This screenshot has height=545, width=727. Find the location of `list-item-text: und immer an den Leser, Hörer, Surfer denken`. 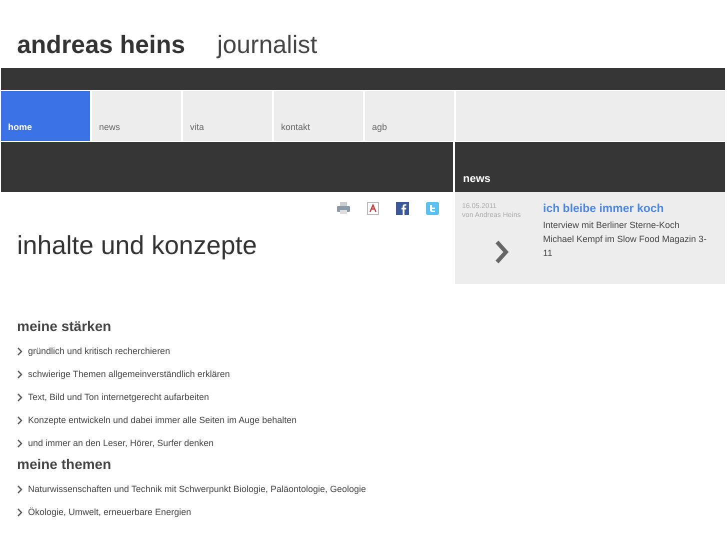

list-item-text: und immer an den Leser, Hörer, Surfer denken is located at coordinates (121, 443).